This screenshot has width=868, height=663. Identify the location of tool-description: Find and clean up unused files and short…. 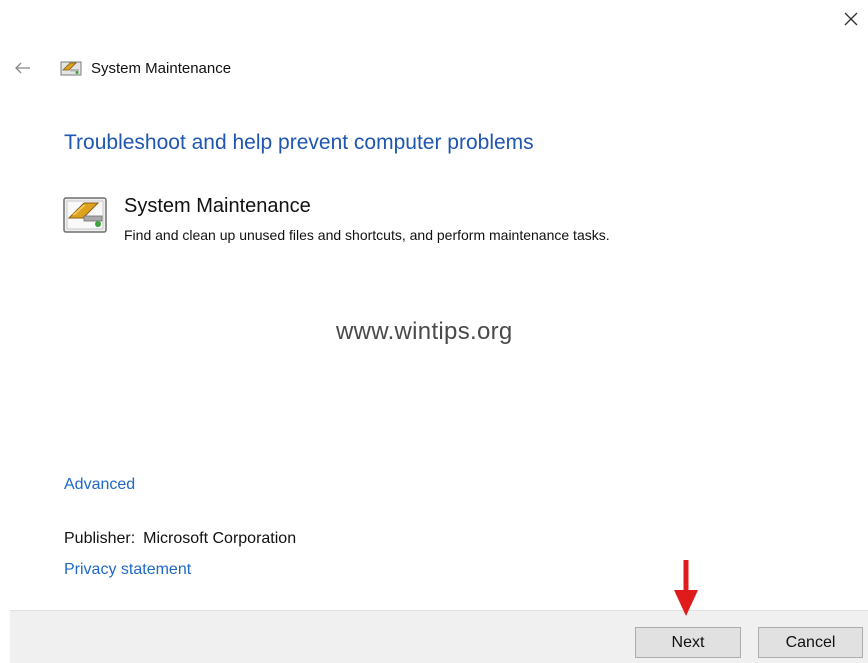
(367, 235).